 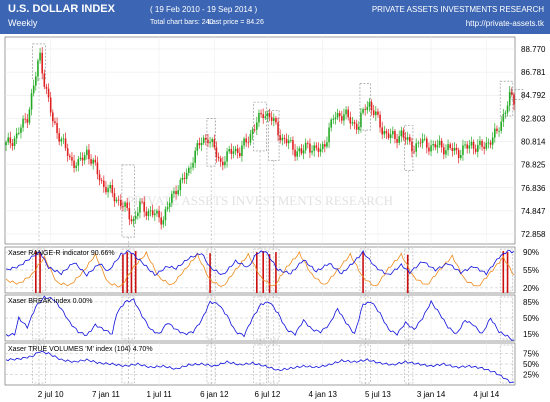 I want to click on indicator-value: 90.66%, so click(x=103, y=253).